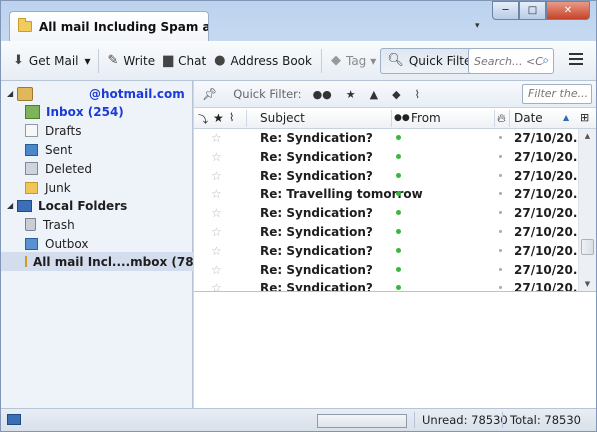 The image size is (597, 432). I want to click on attachment-filter-icon: ⌇, so click(417, 94).